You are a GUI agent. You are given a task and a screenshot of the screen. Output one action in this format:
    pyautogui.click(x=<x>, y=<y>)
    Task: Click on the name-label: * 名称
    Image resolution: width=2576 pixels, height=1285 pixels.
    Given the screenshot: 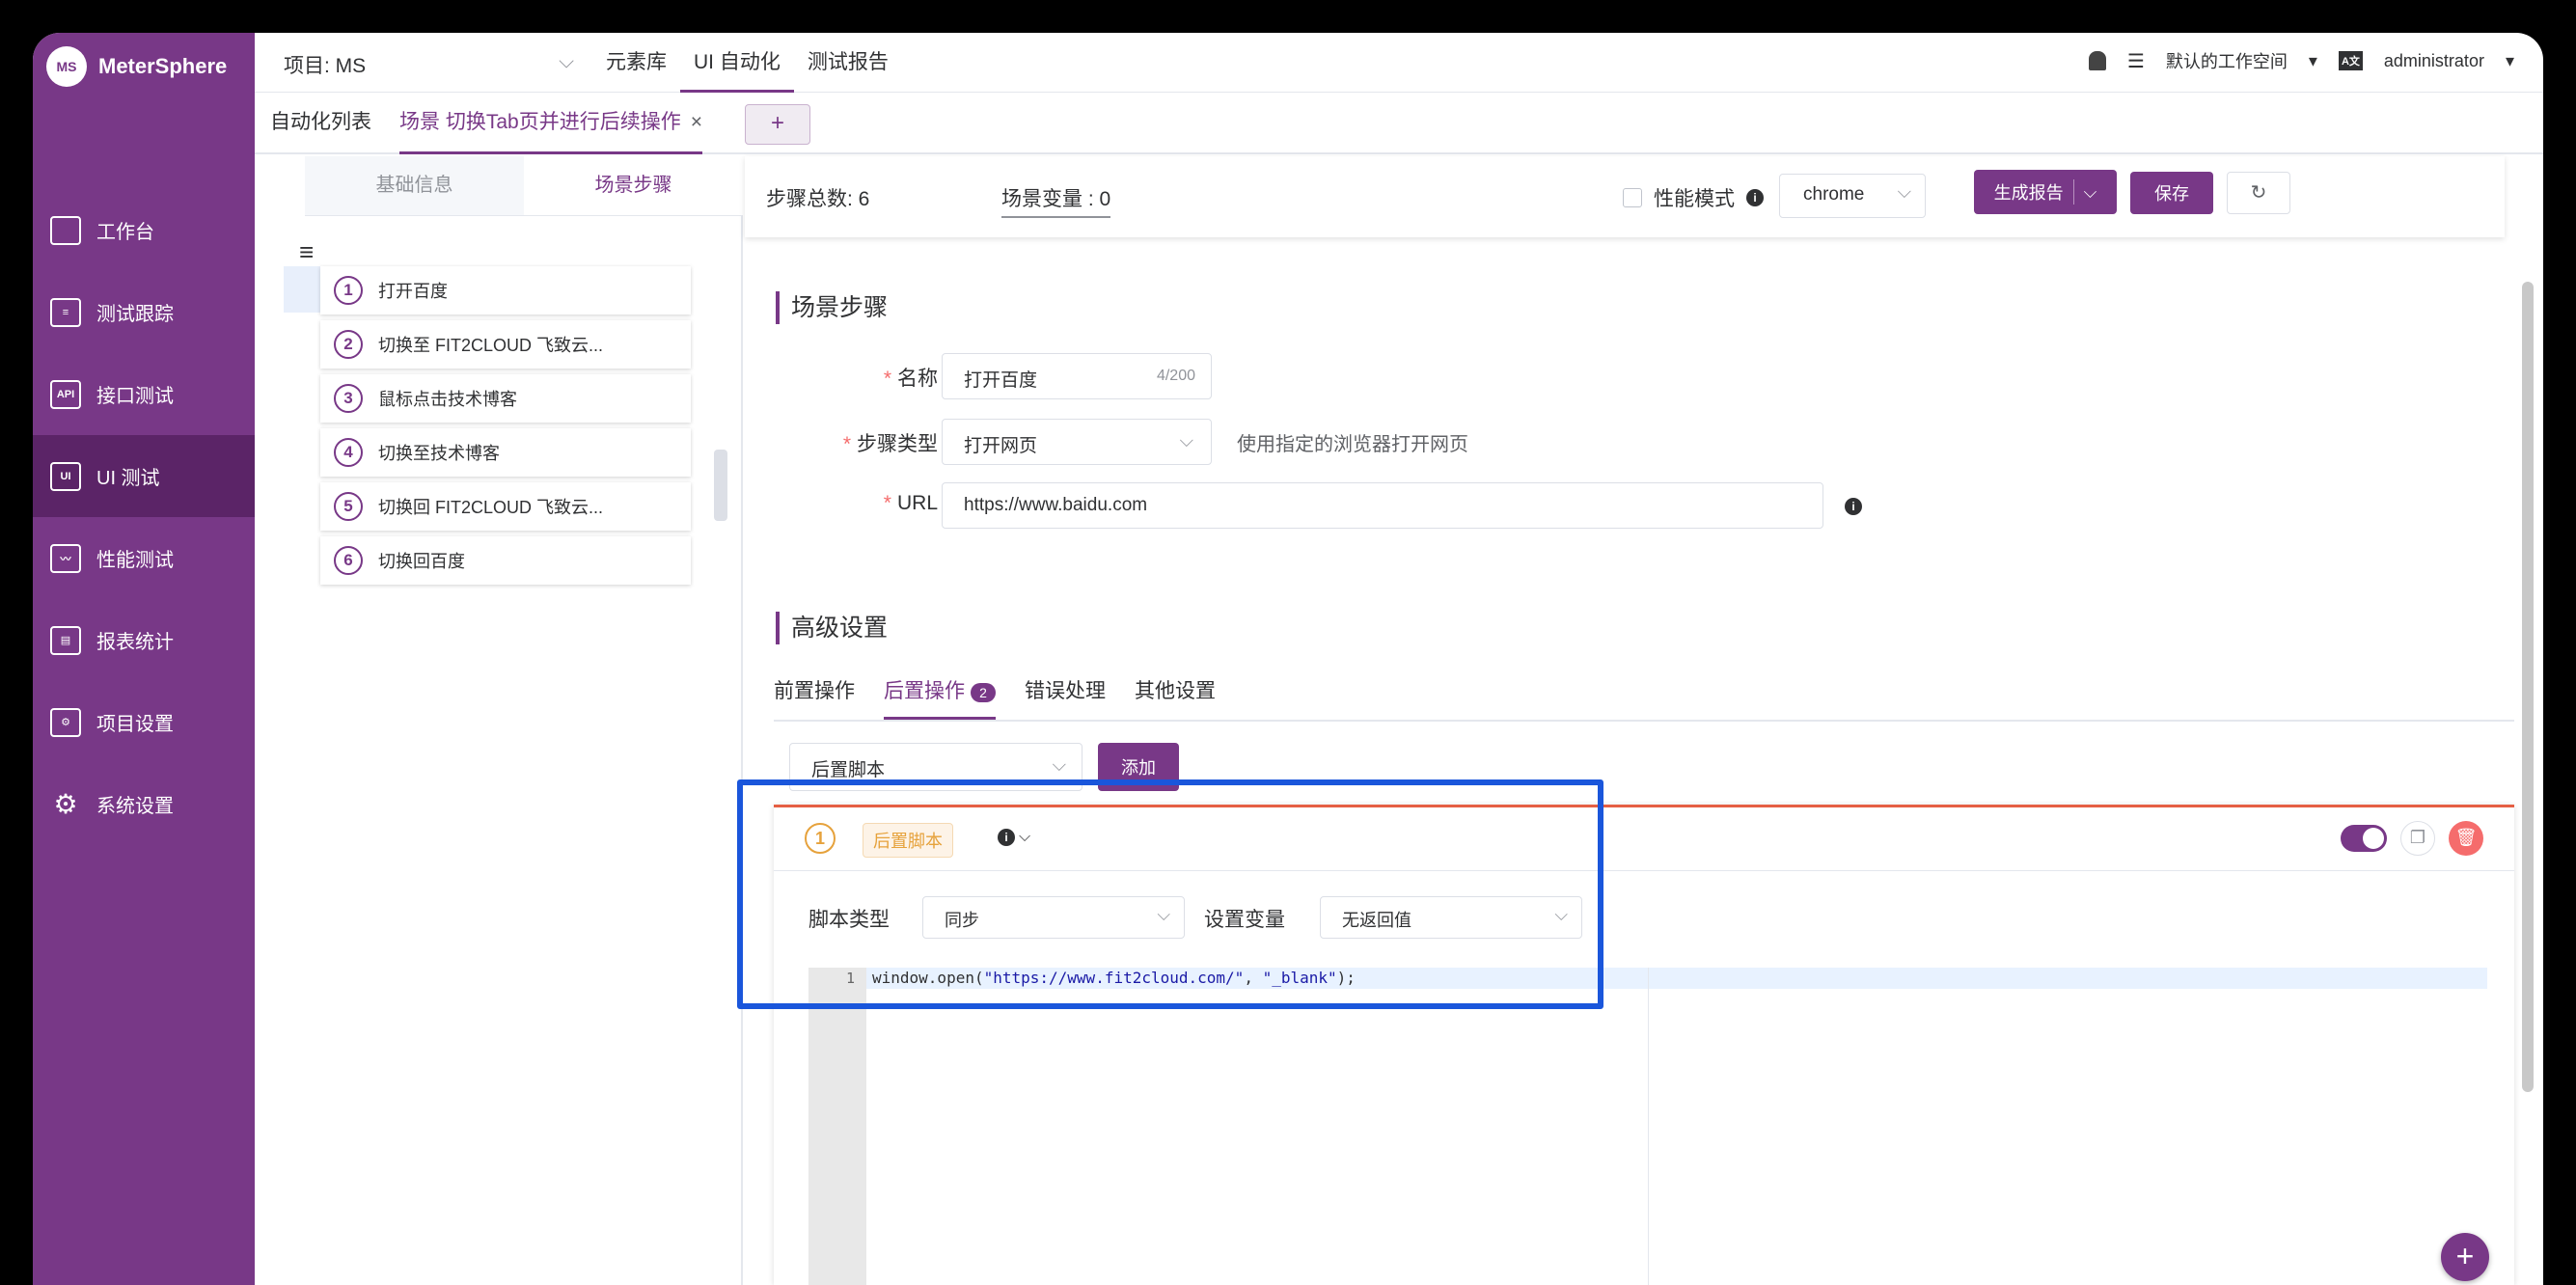 What is the action you would take?
    pyautogui.click(x=841, y=378)
    